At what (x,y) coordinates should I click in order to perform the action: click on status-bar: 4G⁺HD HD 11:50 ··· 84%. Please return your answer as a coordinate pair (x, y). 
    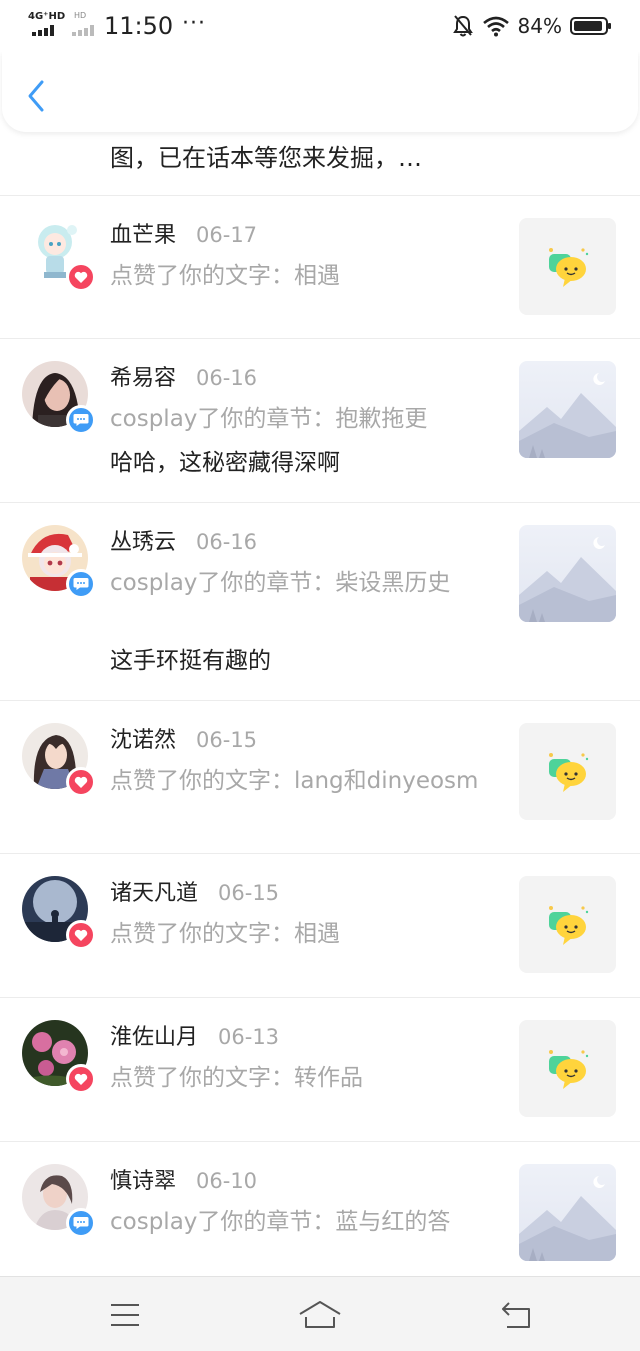
    Looking at the image, I should click on (320, 26).